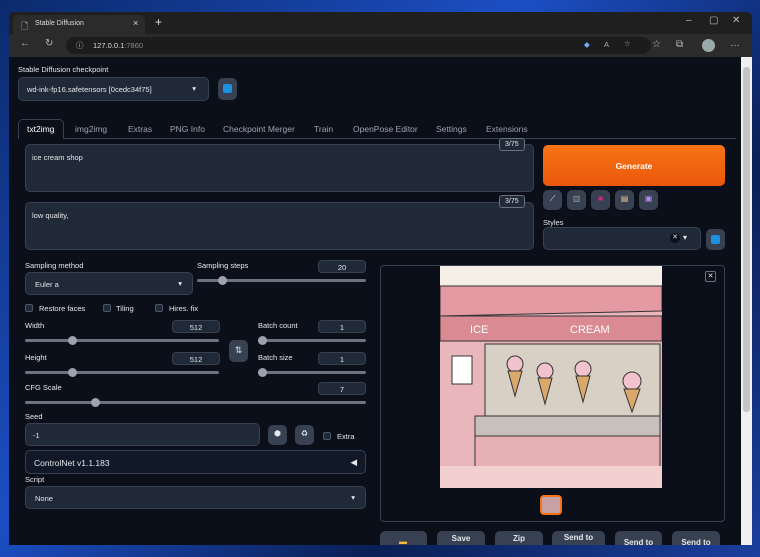 The image size is (760, 557). Describe the element at coordinates (507, 129) in the screenshot. I see `tab-extensions: Extensions` at that location.